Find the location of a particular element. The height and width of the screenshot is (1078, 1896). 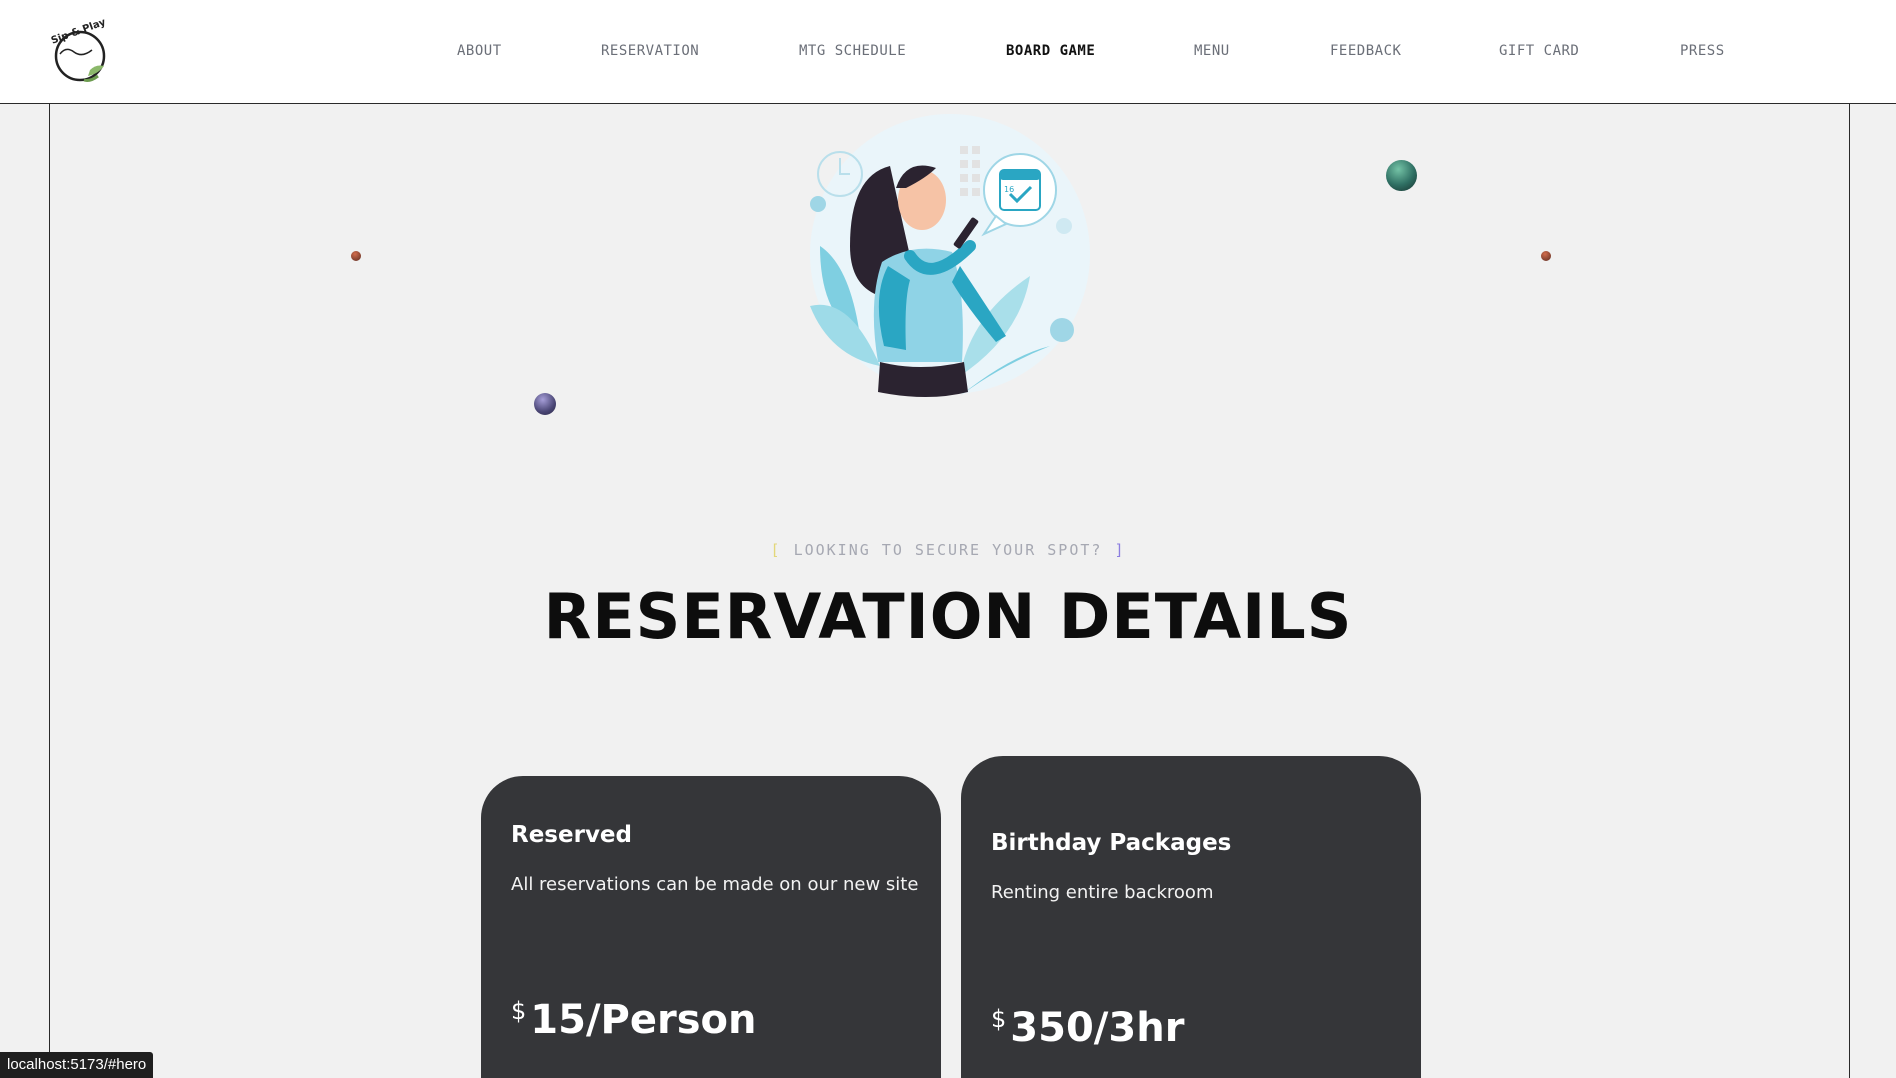

decorative-sphere-brown-right is located at coordinates (1546, 256).